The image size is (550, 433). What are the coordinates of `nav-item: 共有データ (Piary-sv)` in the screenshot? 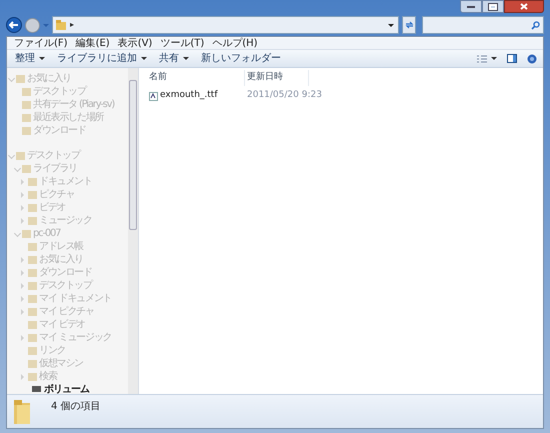 It's located at (73, 104).